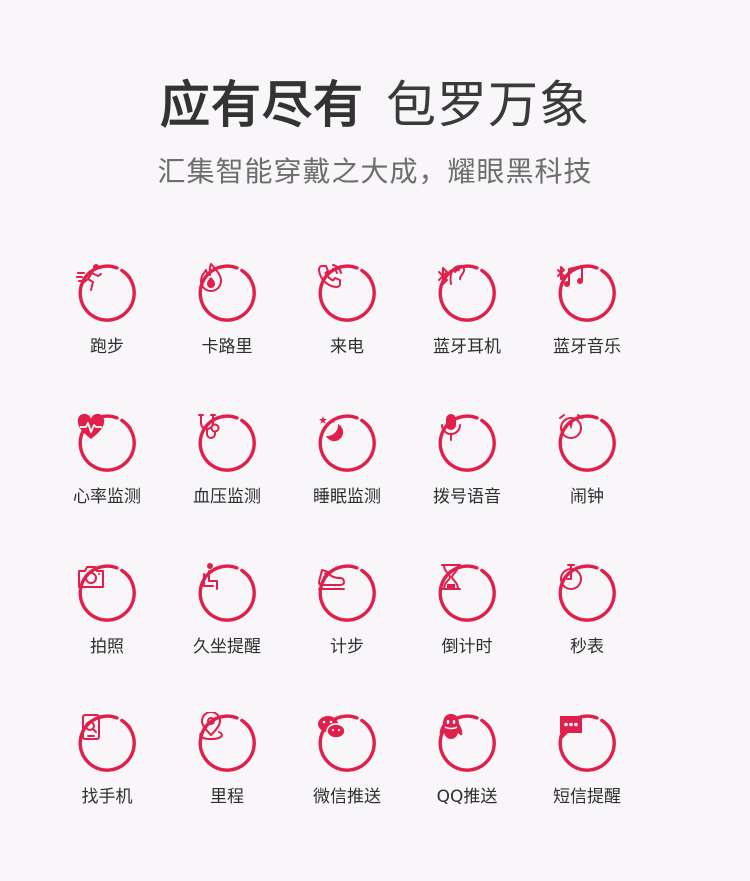  I want to click on feature-item: 睡眠监测, so click(347, 460).